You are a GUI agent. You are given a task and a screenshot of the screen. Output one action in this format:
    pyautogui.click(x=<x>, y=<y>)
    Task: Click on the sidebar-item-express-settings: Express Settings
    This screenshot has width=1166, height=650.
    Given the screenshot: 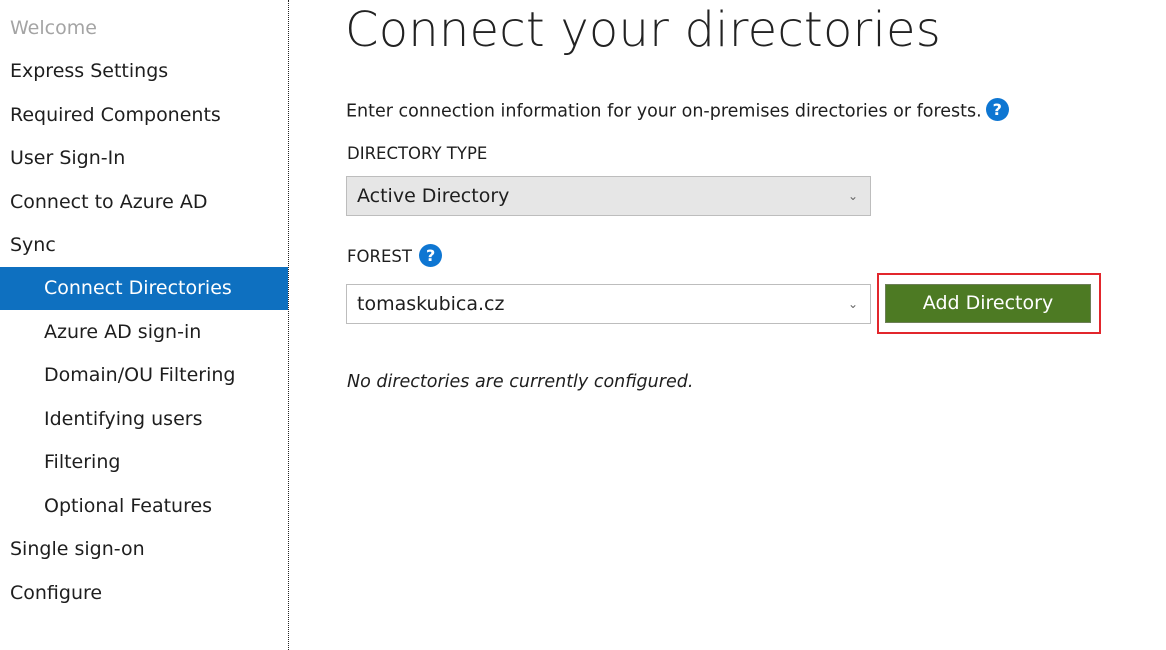 What is the action you would take?
    pyautogui.click(x=144, y=71)
    